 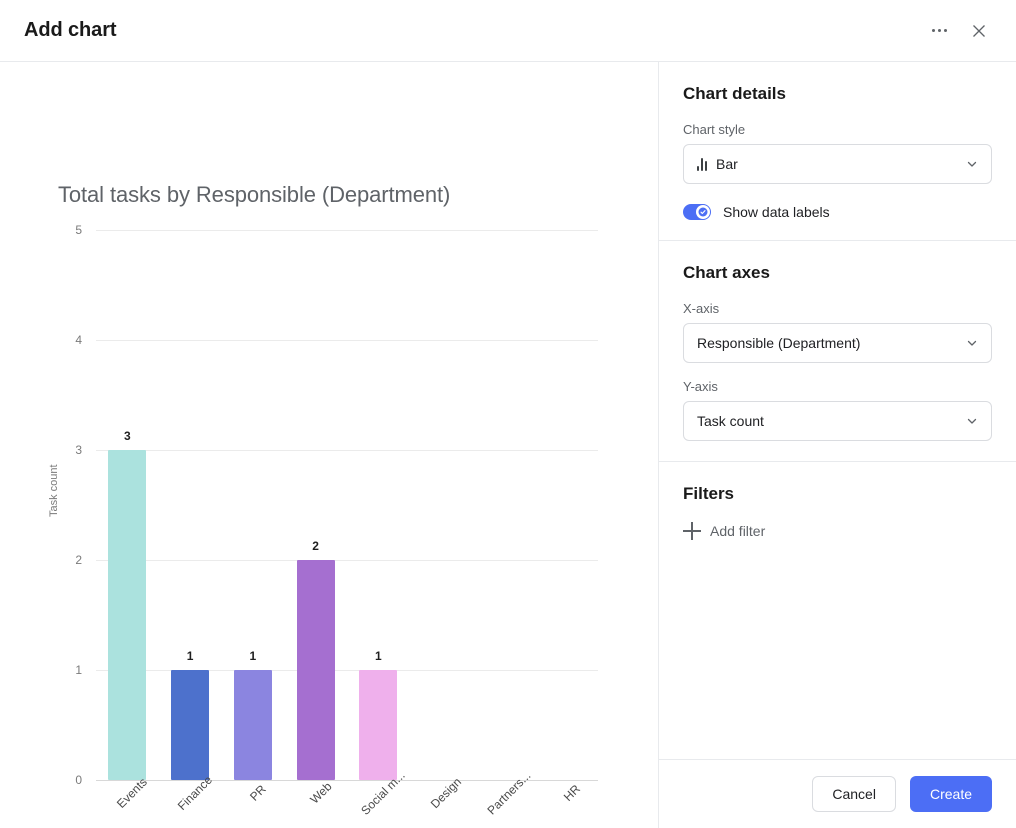 I want to click on y-axis-select: Task count, so click(x=837, y=421).